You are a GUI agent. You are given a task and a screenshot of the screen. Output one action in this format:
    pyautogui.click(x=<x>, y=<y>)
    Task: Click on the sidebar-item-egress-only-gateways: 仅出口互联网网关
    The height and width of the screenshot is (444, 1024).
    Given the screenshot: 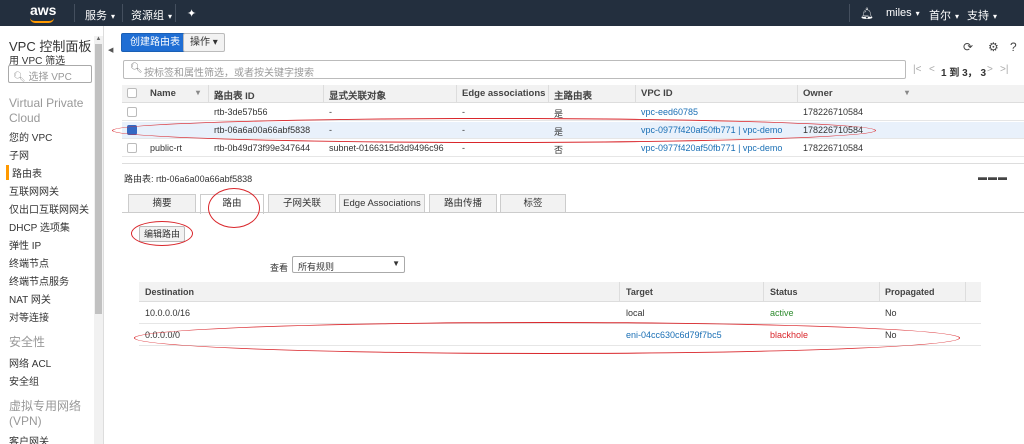 What is the action you would take?
    pyautogui.click(x=49, y=208)
    